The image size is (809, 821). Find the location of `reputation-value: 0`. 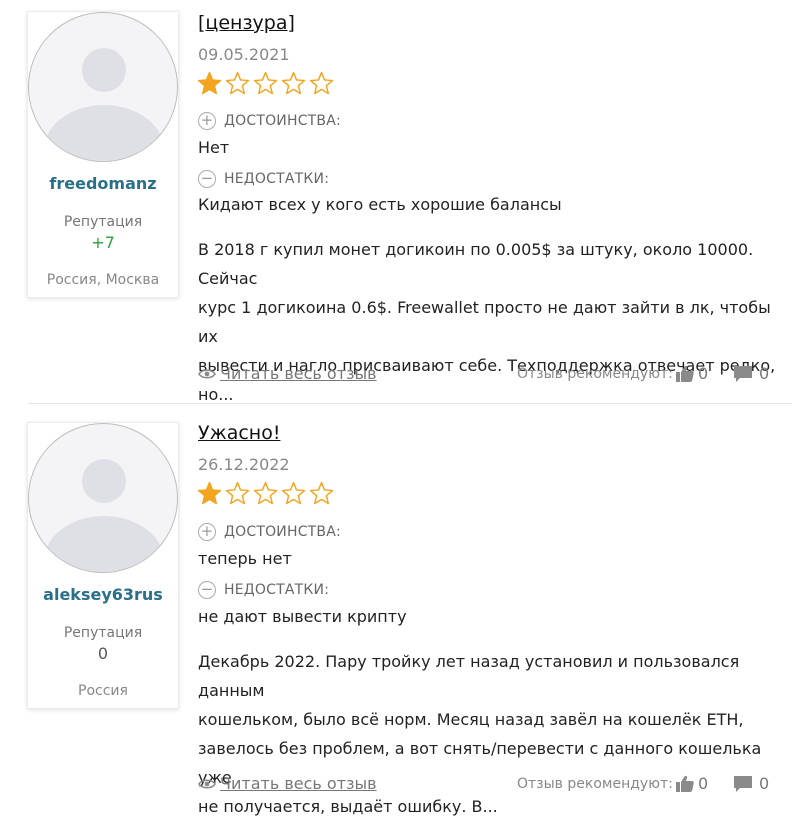

reputation-value: 0 is located at coordinates (103, 653).